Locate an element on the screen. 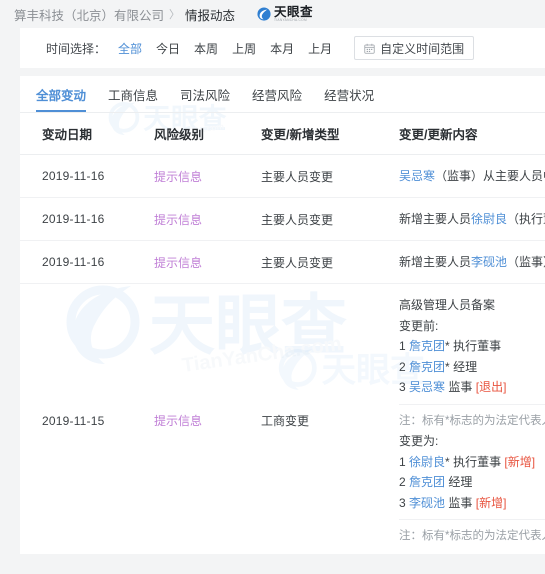 The height and width of the screenshot is (574, 545). tab-operation-risk: 经营风险 is located at coordinates (277, 94).